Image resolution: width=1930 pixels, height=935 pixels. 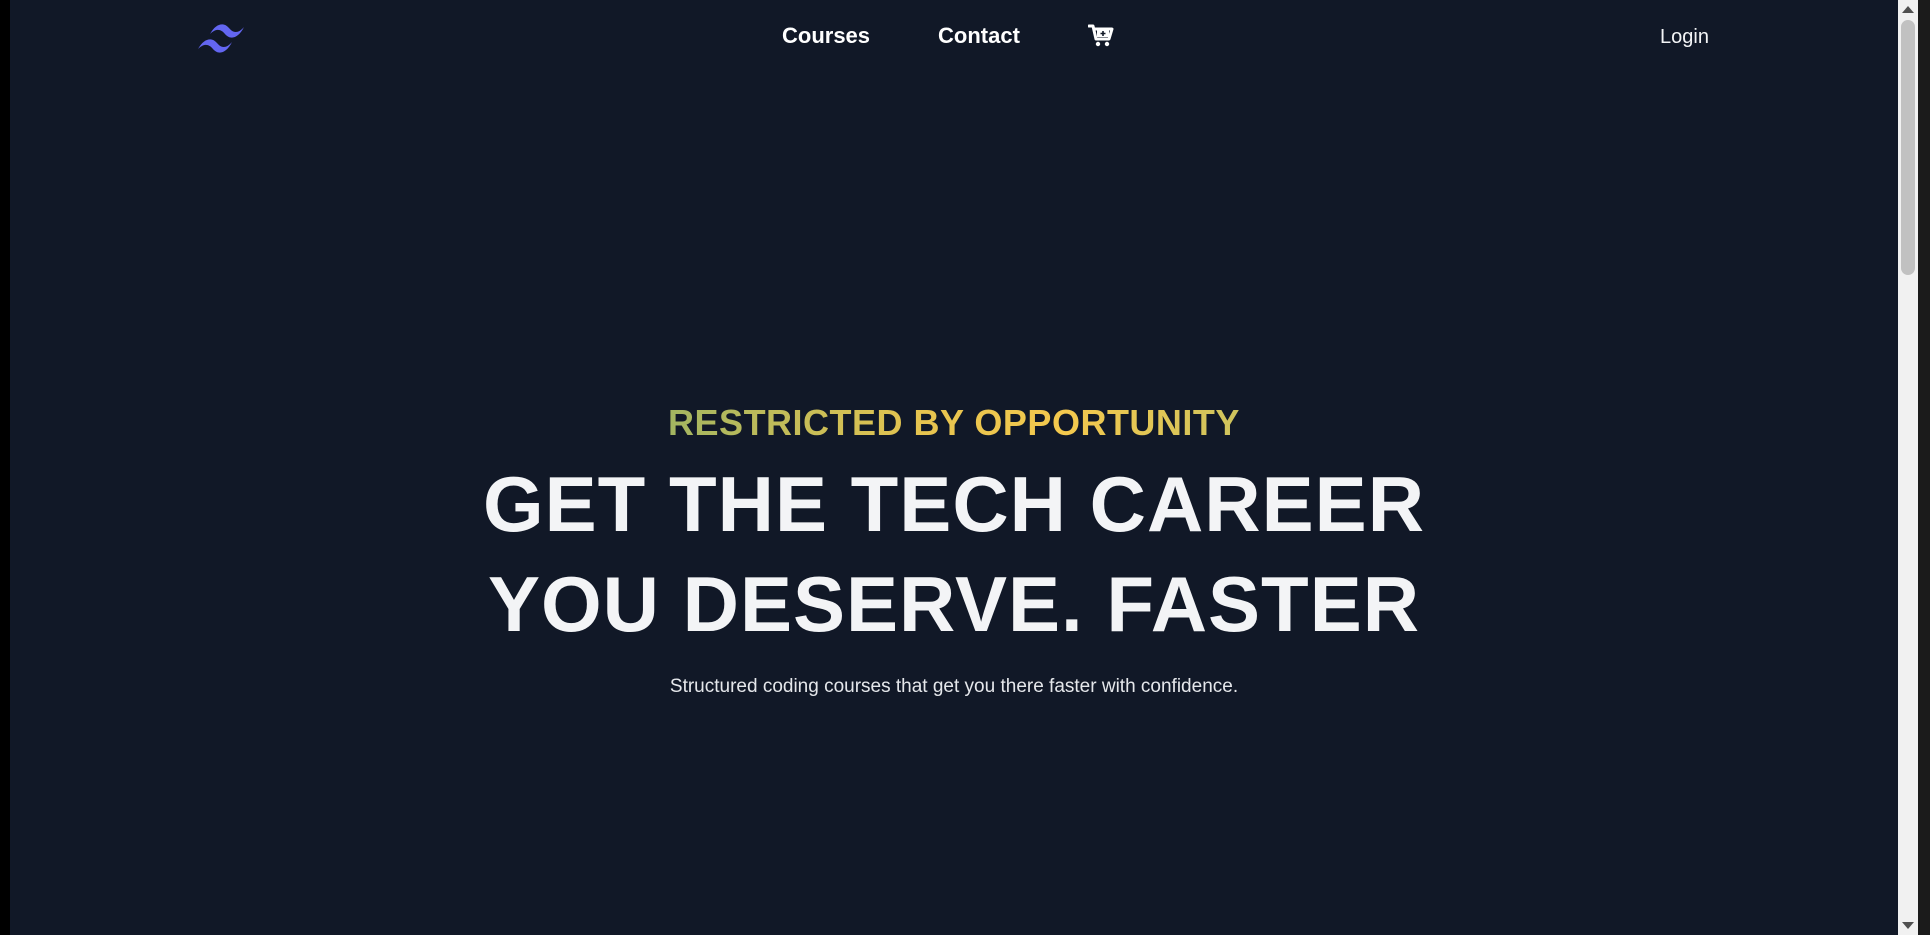 What do you see at coordinates (1908, 925) in the screenshot?
I see `scroll-down-arrow-icon` at bounding box center [1908, 925].